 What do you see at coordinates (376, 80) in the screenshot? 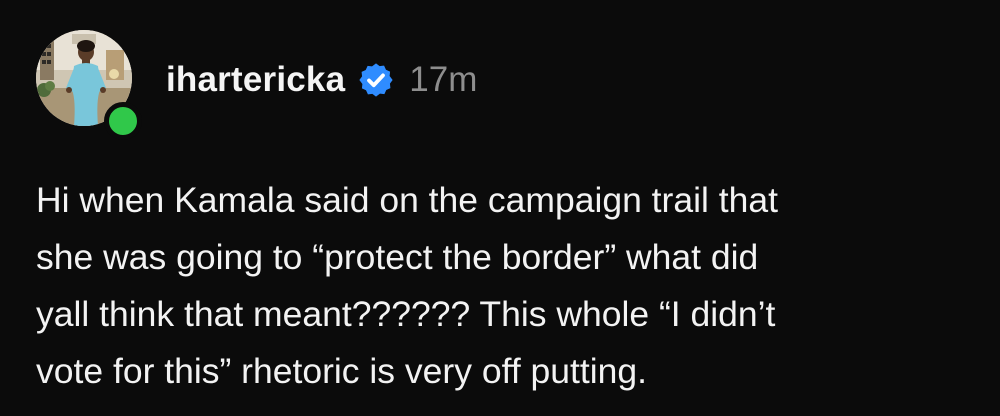
I see `verified-badge-icon` at bounding box center [376, 80].